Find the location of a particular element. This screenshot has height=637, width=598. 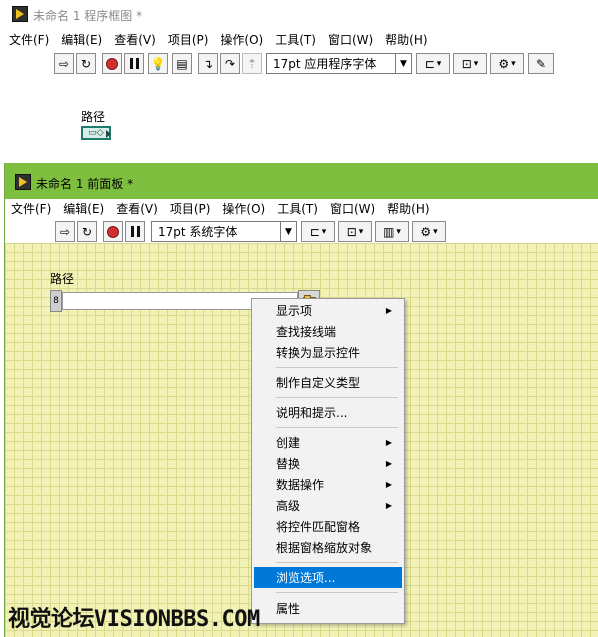

highlight-execution-icon: 💡 is located at coordinates (158, 63).